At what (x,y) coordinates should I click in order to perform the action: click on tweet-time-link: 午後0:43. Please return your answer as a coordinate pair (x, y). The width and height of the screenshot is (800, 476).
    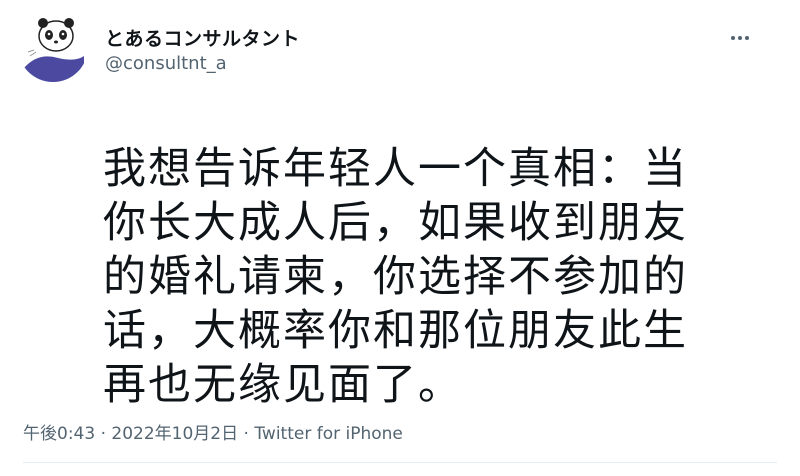
    Looking at the image, I should click on (59, 434).